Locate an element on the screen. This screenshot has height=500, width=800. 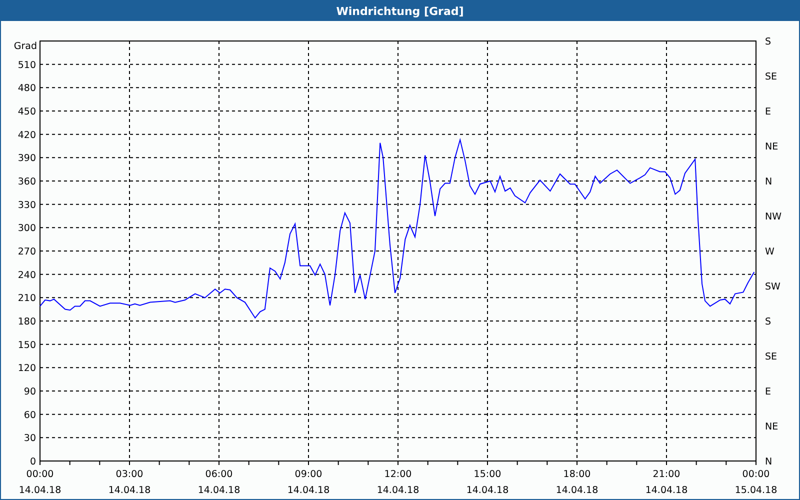
date-label: 15.04.18 is located at coordinates (756, 490).